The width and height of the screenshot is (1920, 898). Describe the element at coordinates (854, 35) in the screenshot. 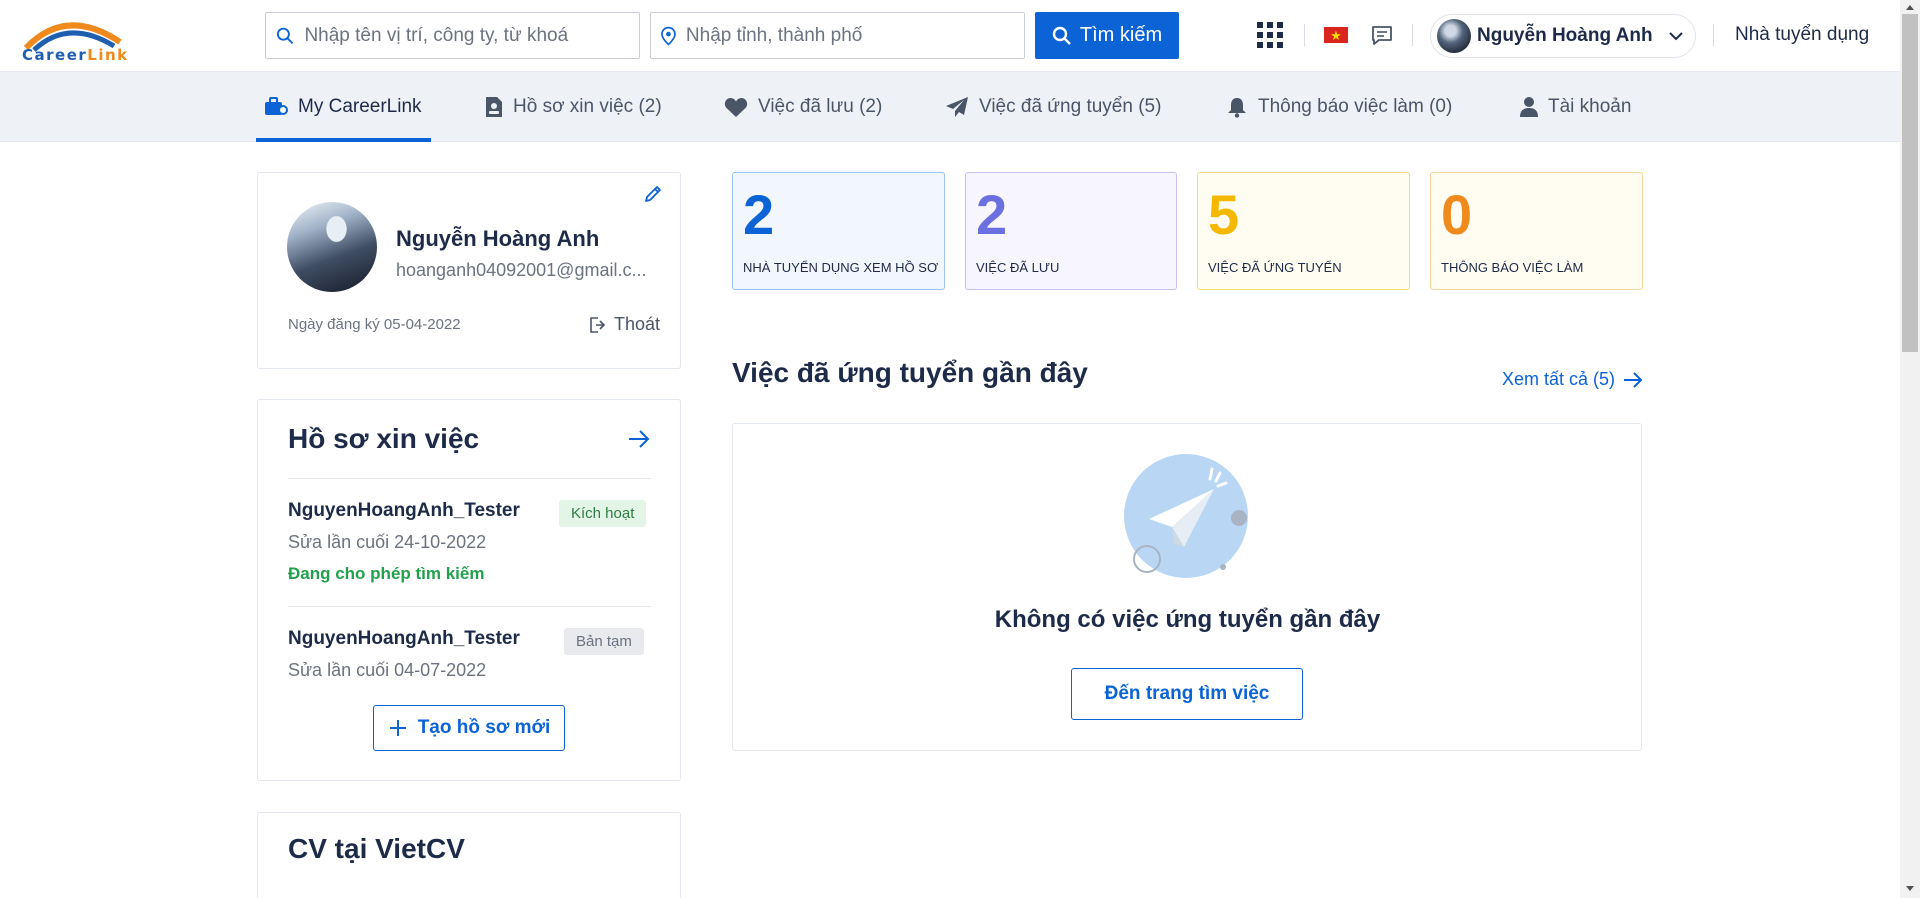

I see `location-search-input` at that location.